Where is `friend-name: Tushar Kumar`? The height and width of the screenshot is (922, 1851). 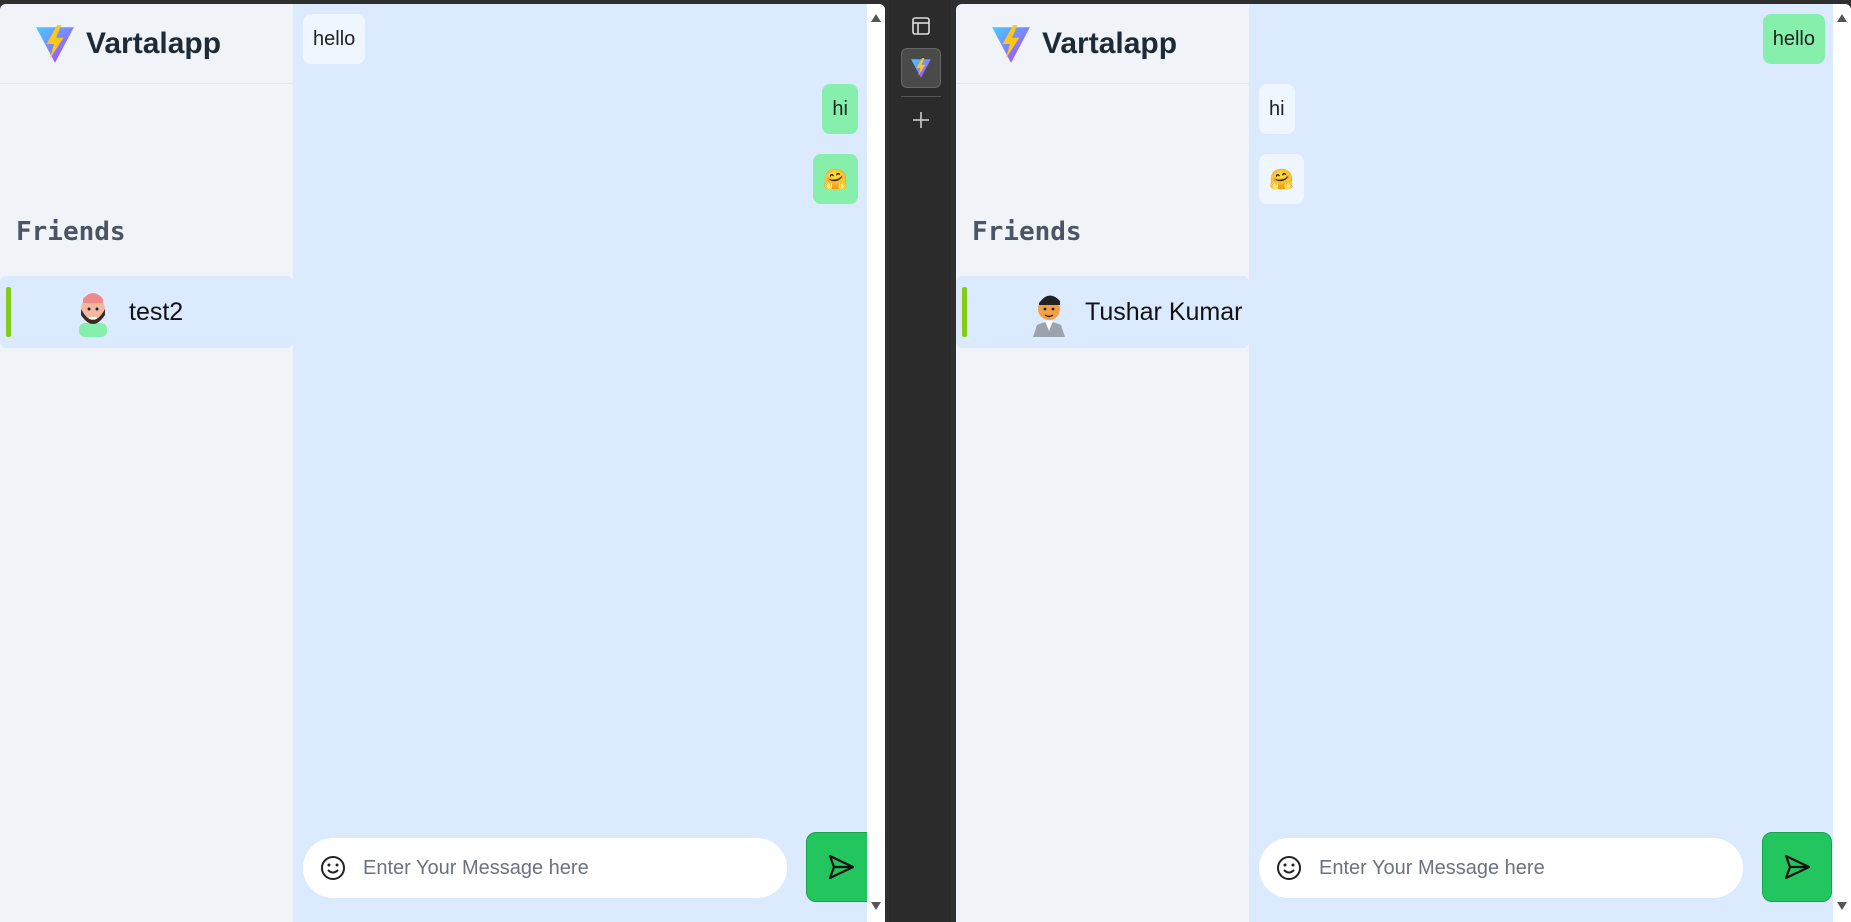
friend-name: Tushar Kumar is located at coordinates (1164, 311).